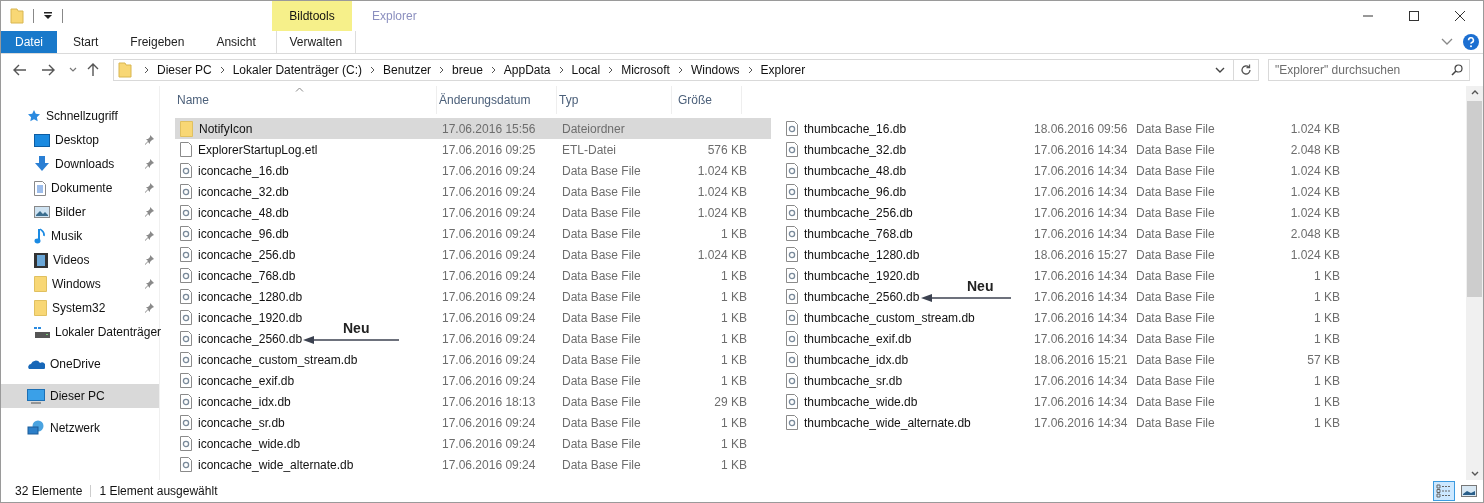 The image size is (1484, 503). What do you see at coordinates (80, 332) in the screenshot?
I see `sidebar-item: Lokaler Datenträger` at bounding box center [80, 332].